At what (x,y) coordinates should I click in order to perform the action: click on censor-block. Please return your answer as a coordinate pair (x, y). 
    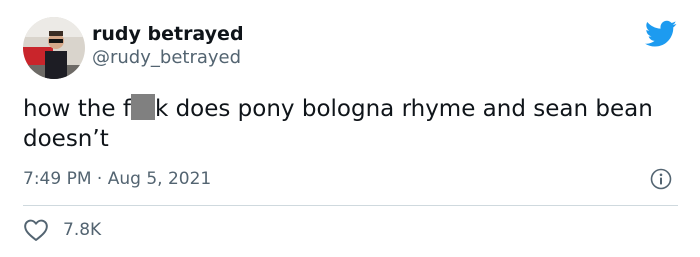
    Looking at the image, I should click on (142, 107).